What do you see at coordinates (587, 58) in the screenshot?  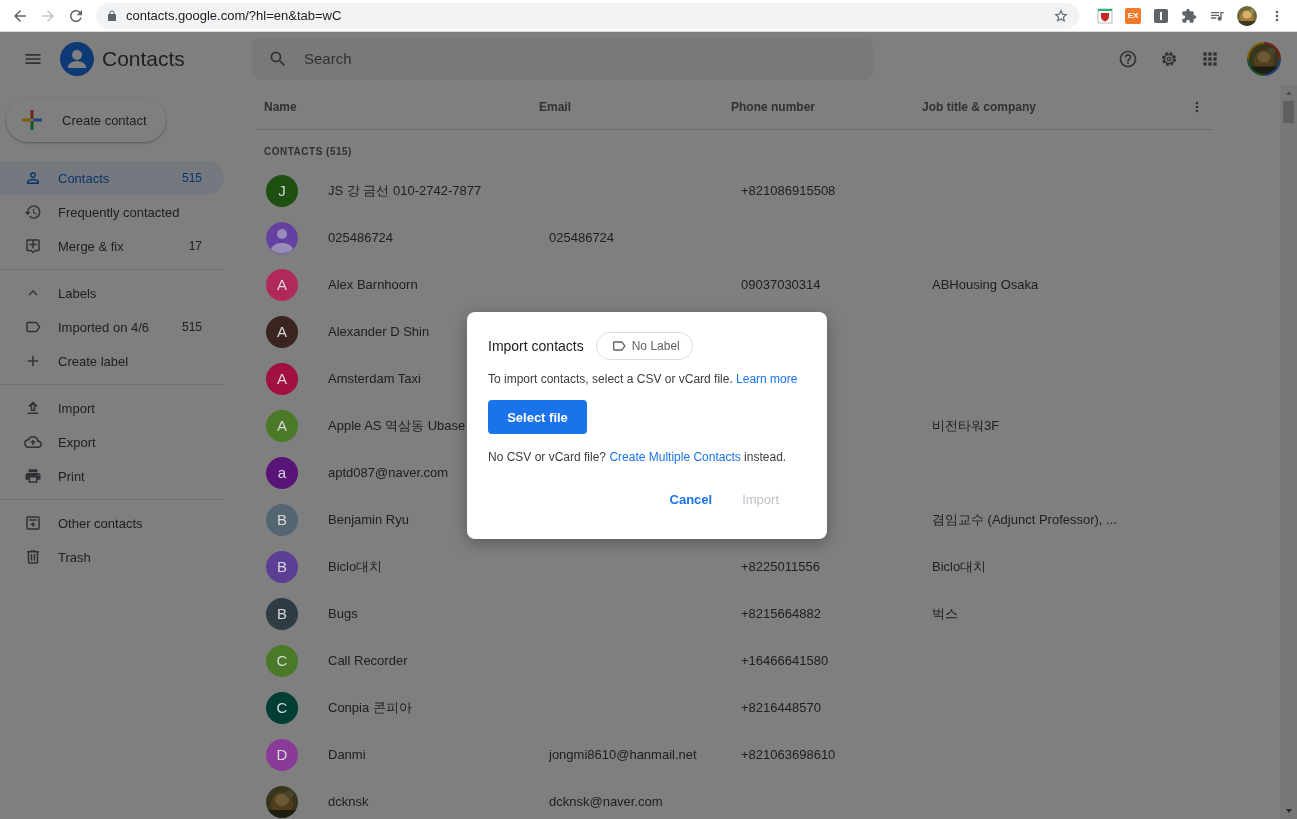 I see `search-input: Search` at bounding box center [587, 58].